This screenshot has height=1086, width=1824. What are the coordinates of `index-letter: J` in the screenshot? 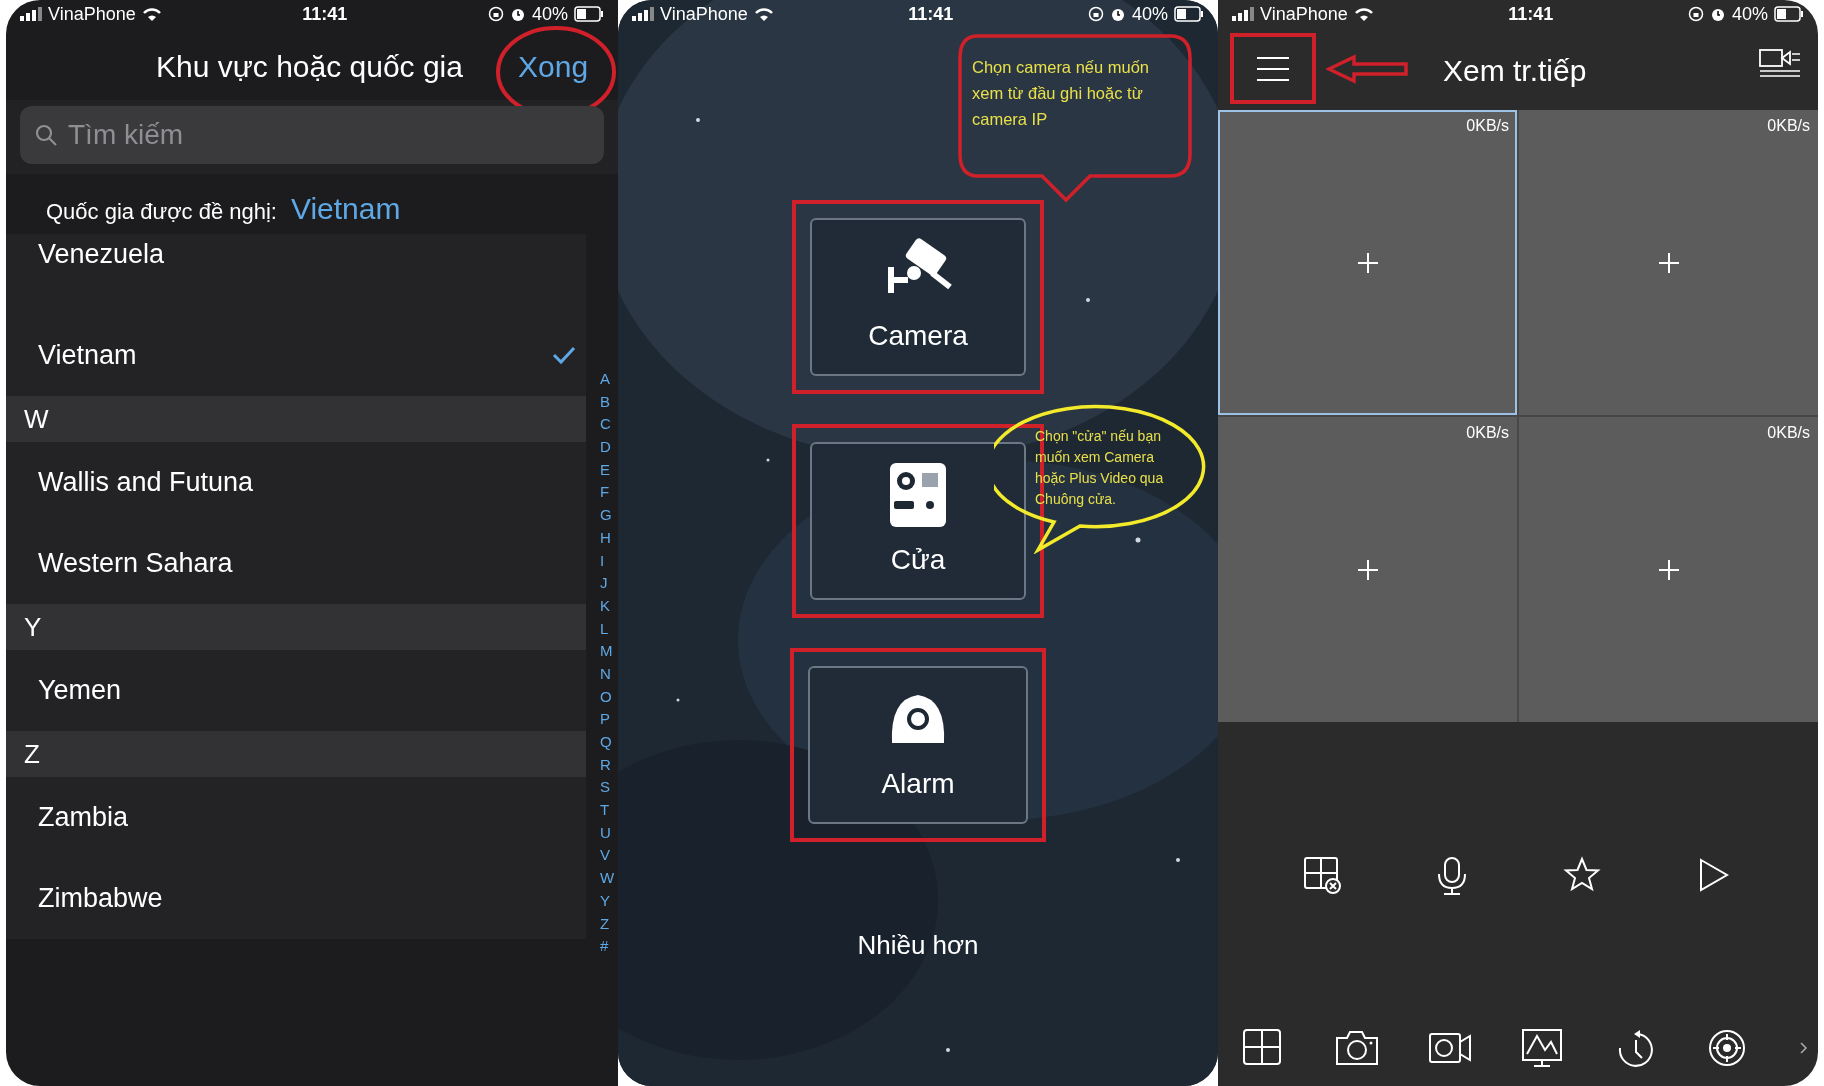 It's located at (607, 583).